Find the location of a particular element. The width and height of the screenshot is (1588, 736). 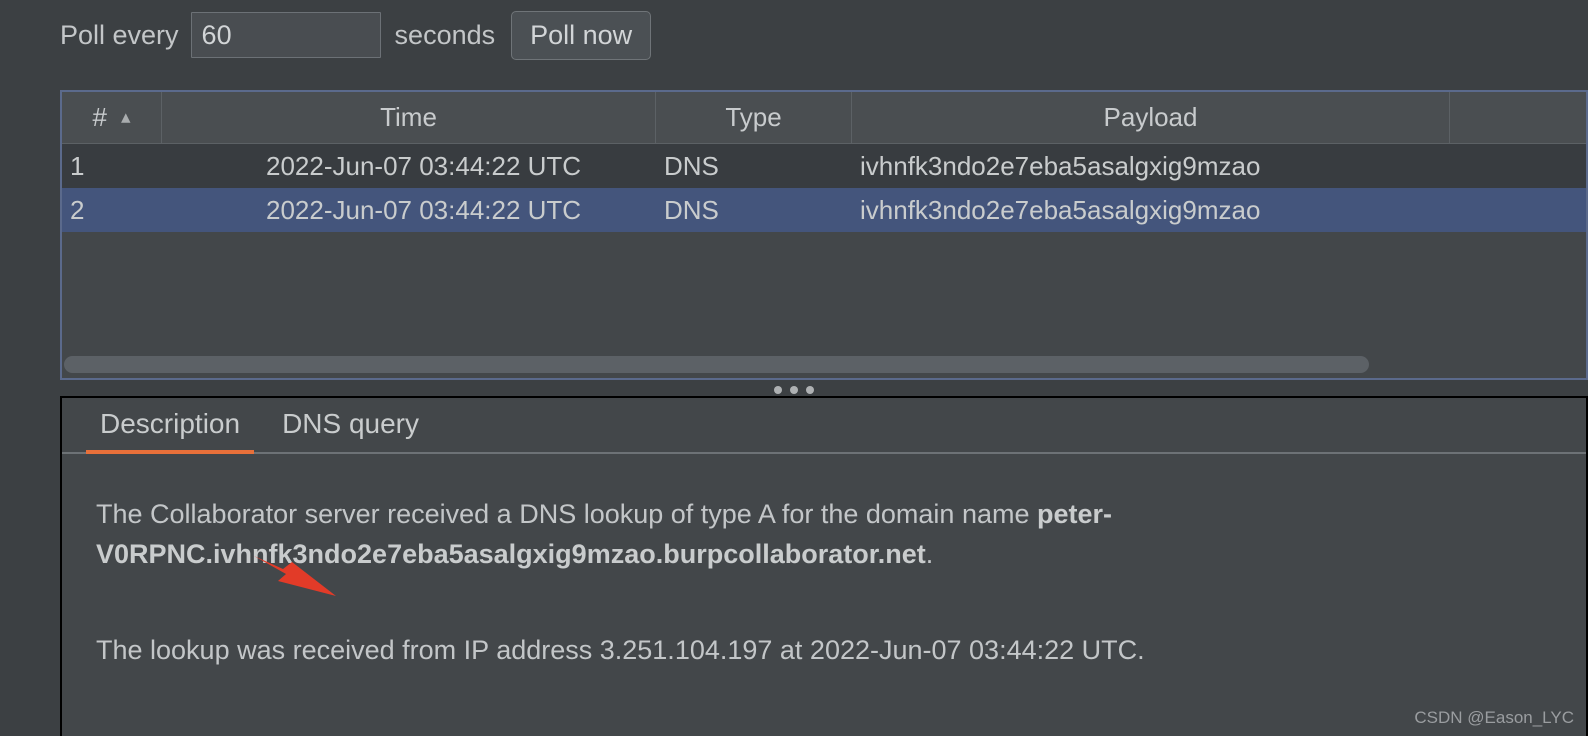

table-empty-area is located at coordinates (824, 287).